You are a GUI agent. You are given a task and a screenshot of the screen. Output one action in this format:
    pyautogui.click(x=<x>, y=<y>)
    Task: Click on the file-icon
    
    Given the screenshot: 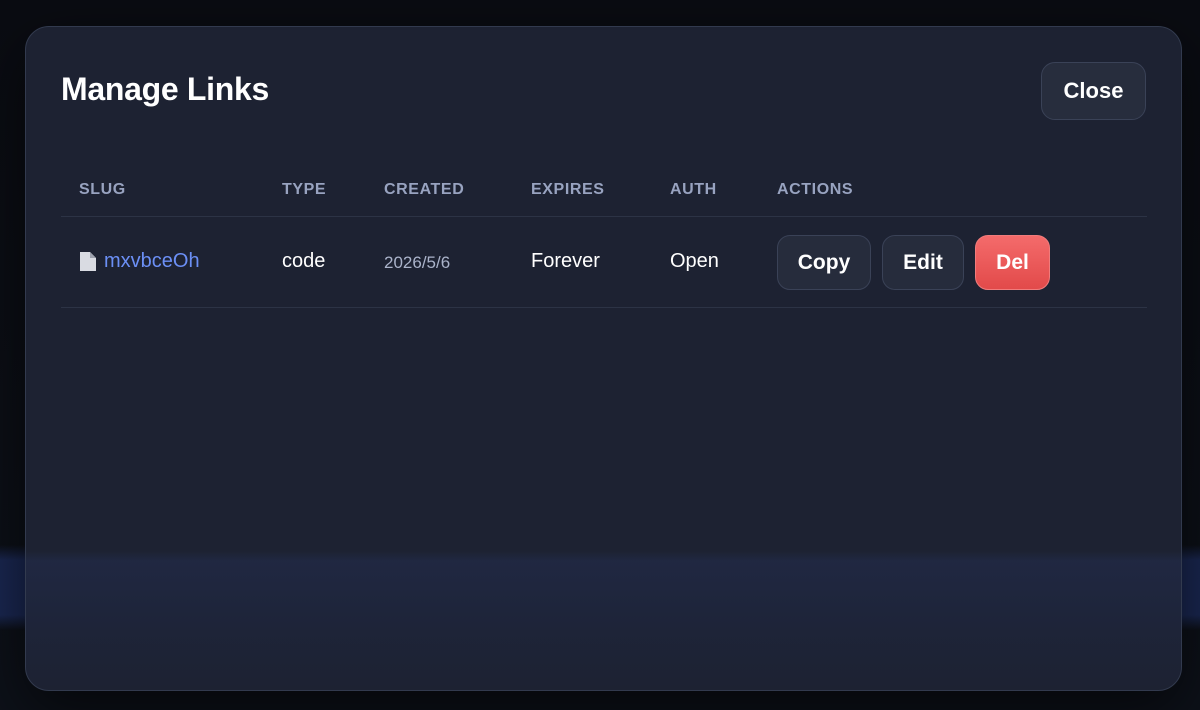 What is the action you would take?
    pyautogui.click(x=88, y=261)
    